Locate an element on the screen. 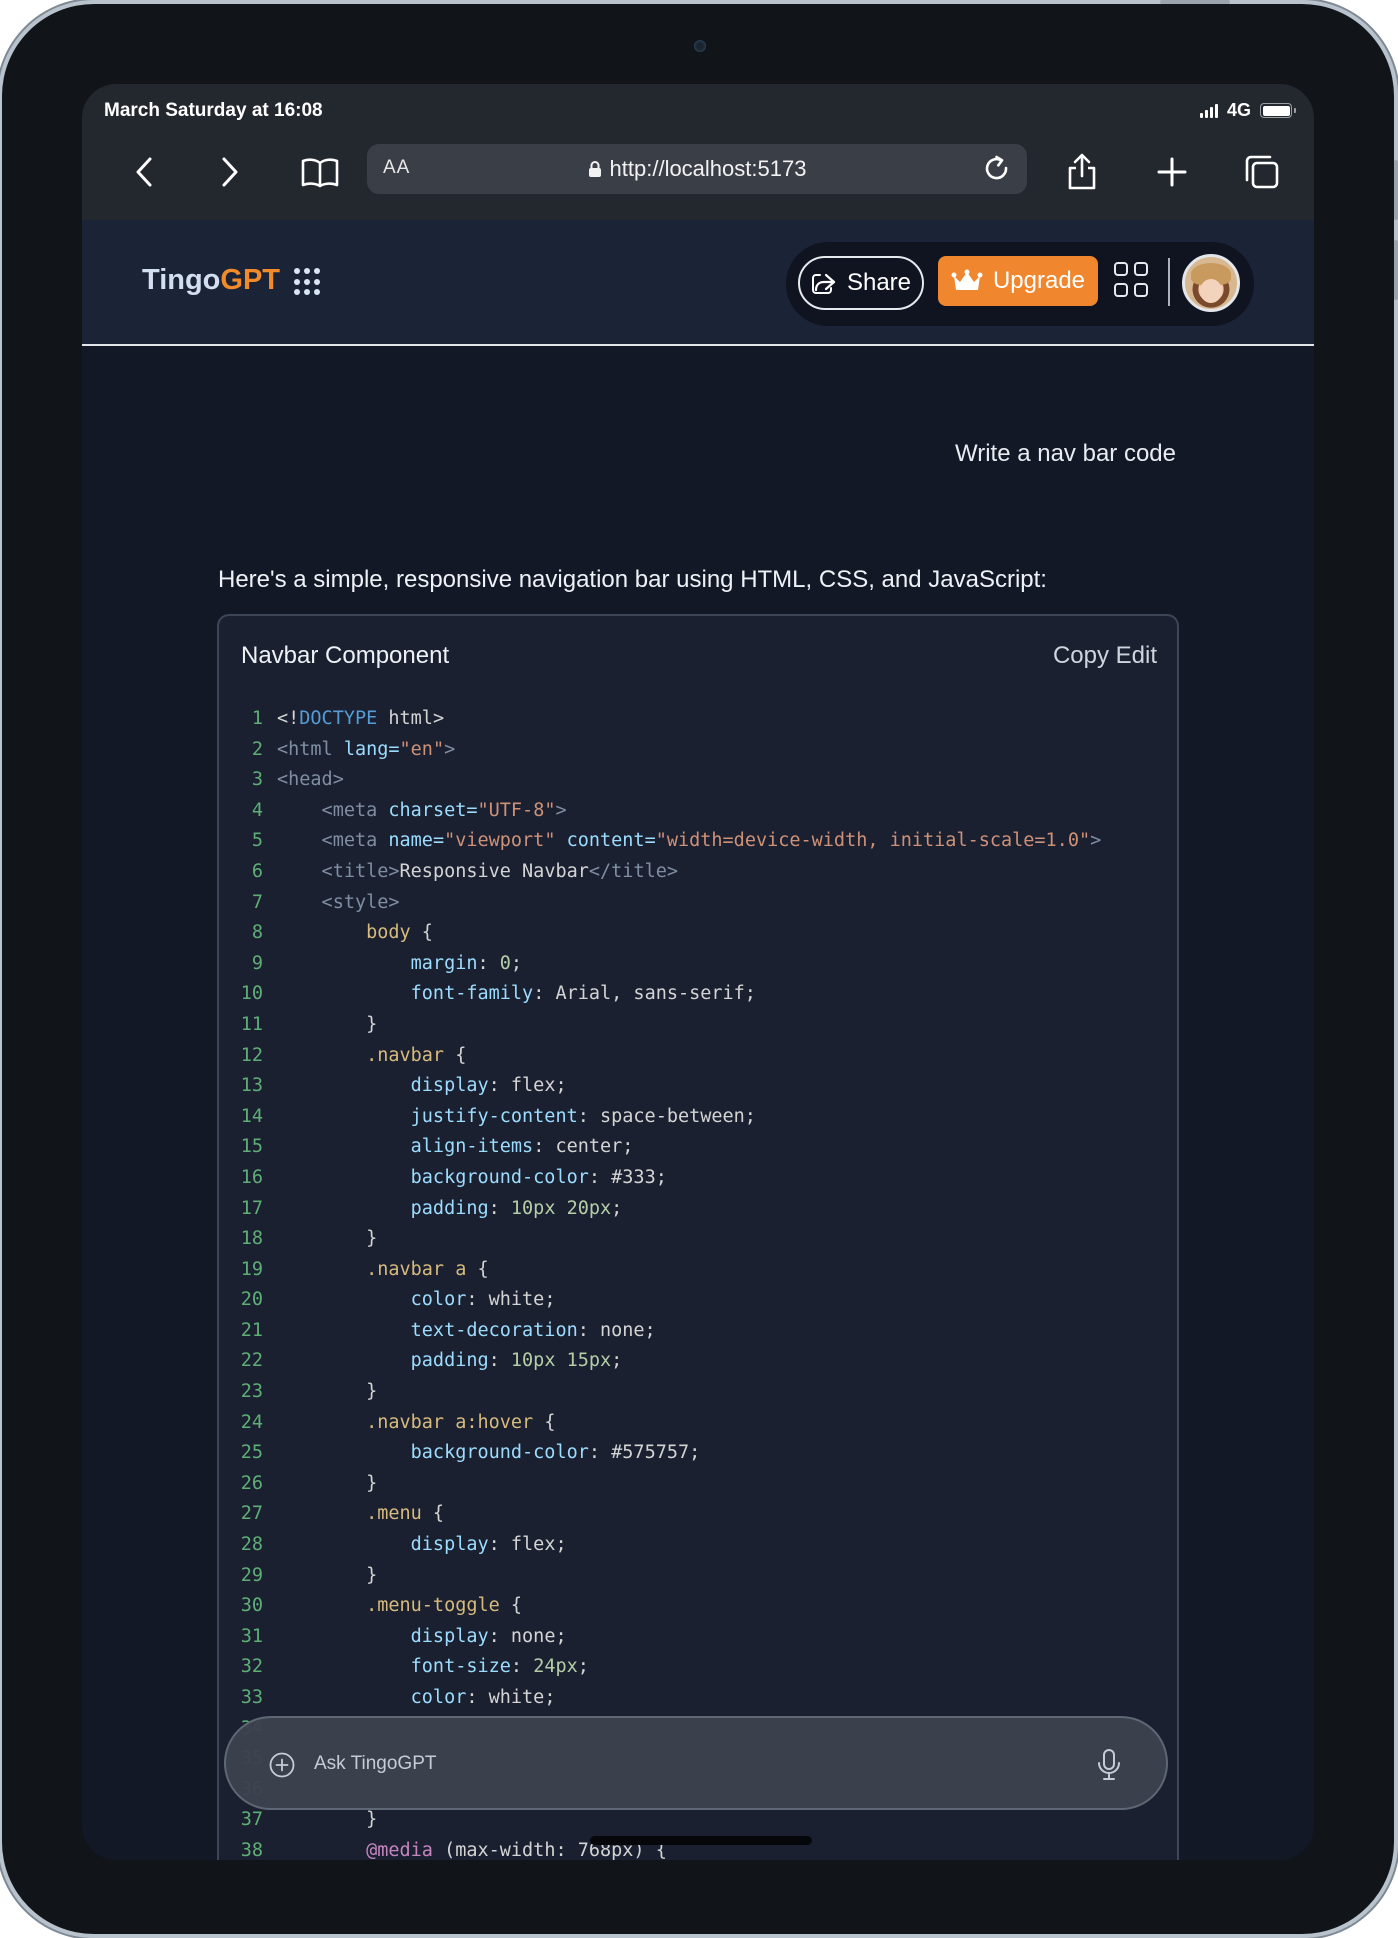 This screenshot has height=1938, width=1398. microphone-icon is located at coordinates (1109, 1765).